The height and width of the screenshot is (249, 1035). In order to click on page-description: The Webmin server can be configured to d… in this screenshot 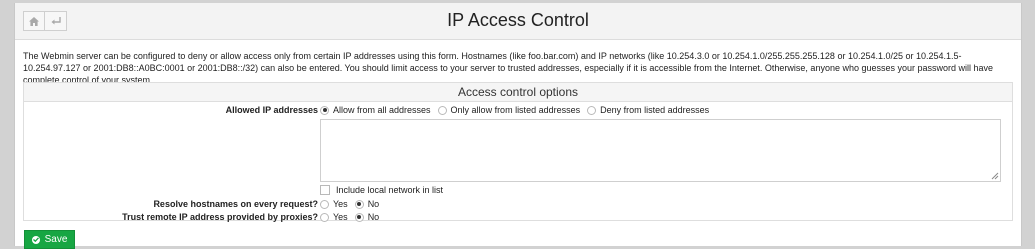, I will do `click(508, 68)`.